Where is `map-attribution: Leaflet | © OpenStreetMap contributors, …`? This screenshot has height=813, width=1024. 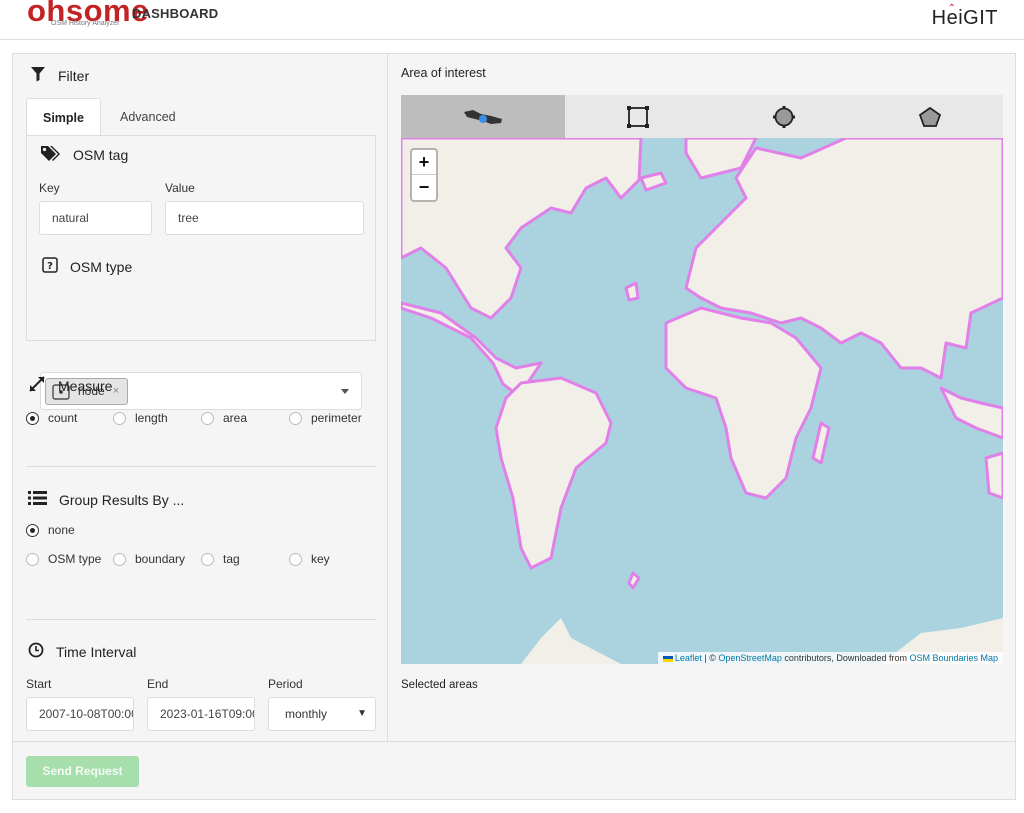
map-attribution: Leaflet | © OpenStreetMap contributors, … is located at coordinates (830, 658).